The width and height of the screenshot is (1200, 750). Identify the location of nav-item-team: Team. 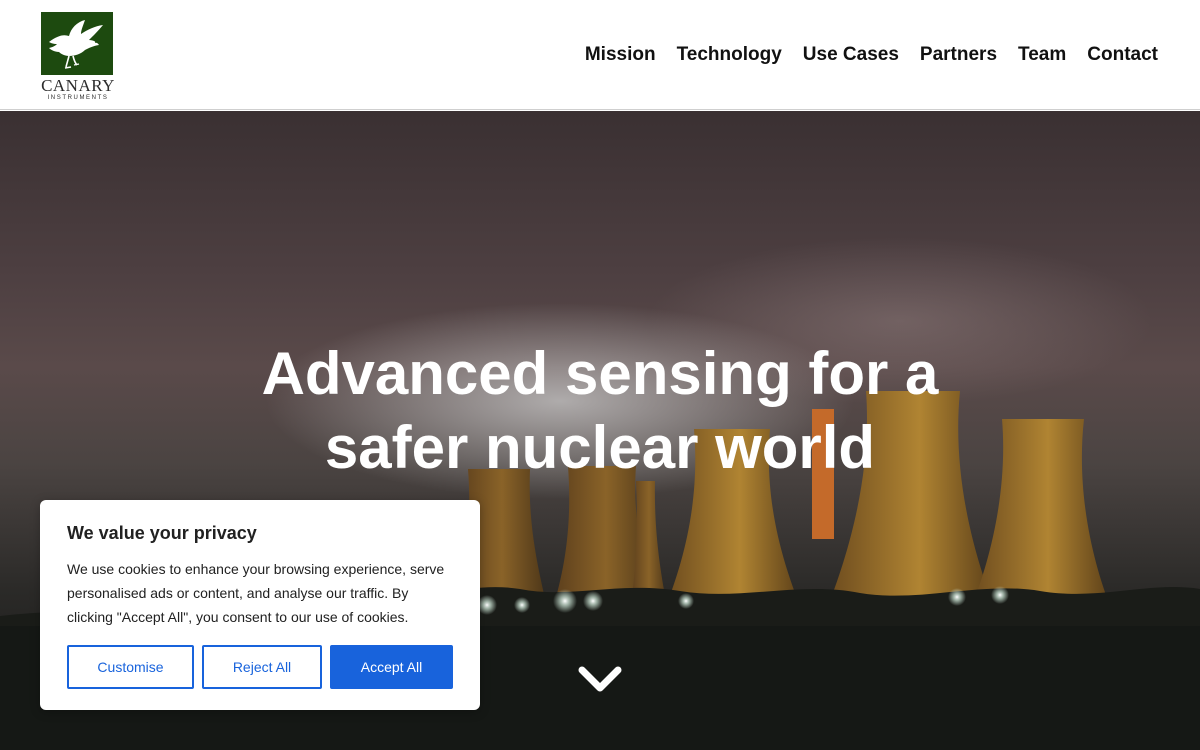
(1042, 55).